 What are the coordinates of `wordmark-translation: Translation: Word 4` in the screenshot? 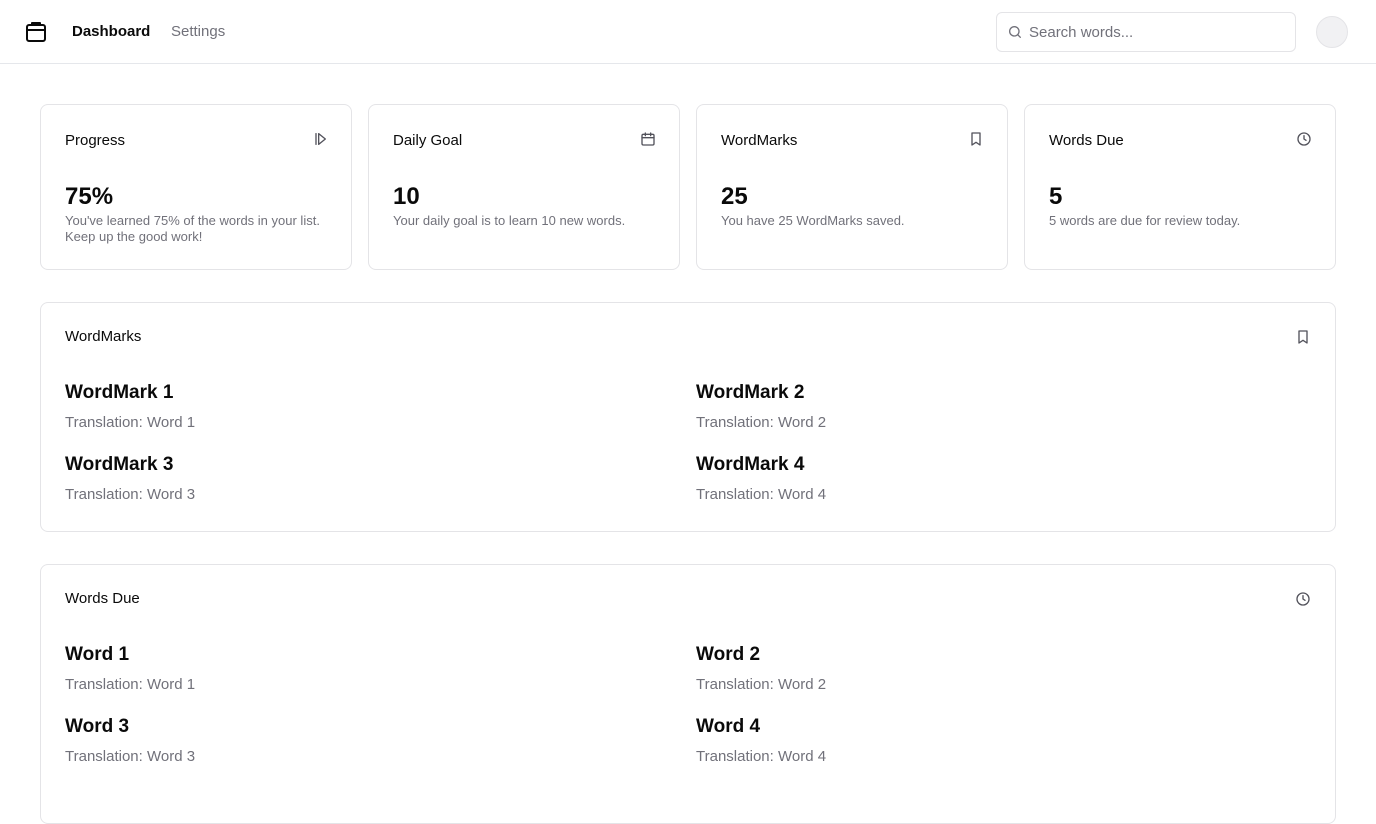 It's located at (761, 494).